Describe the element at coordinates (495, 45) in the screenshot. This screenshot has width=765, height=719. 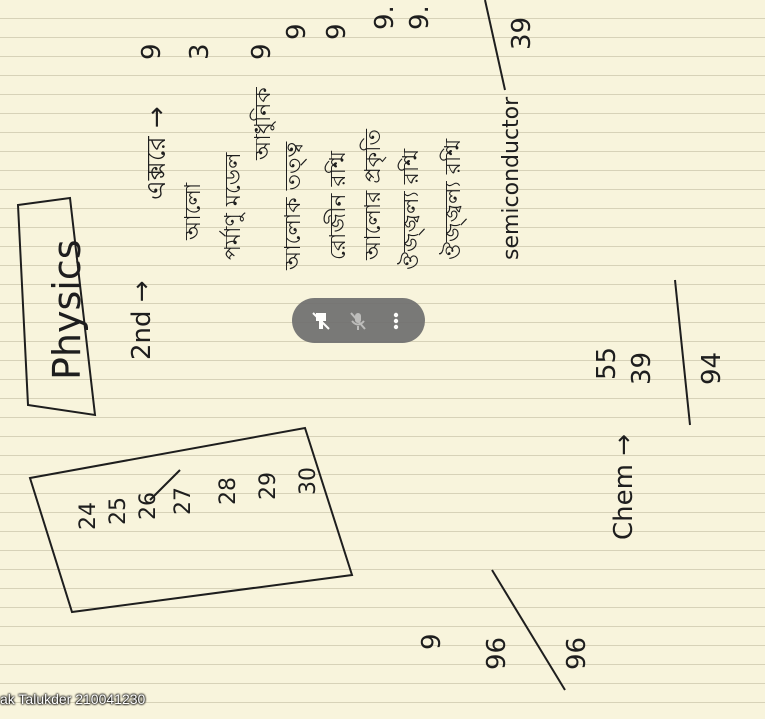
I see `top-divider` at that location.